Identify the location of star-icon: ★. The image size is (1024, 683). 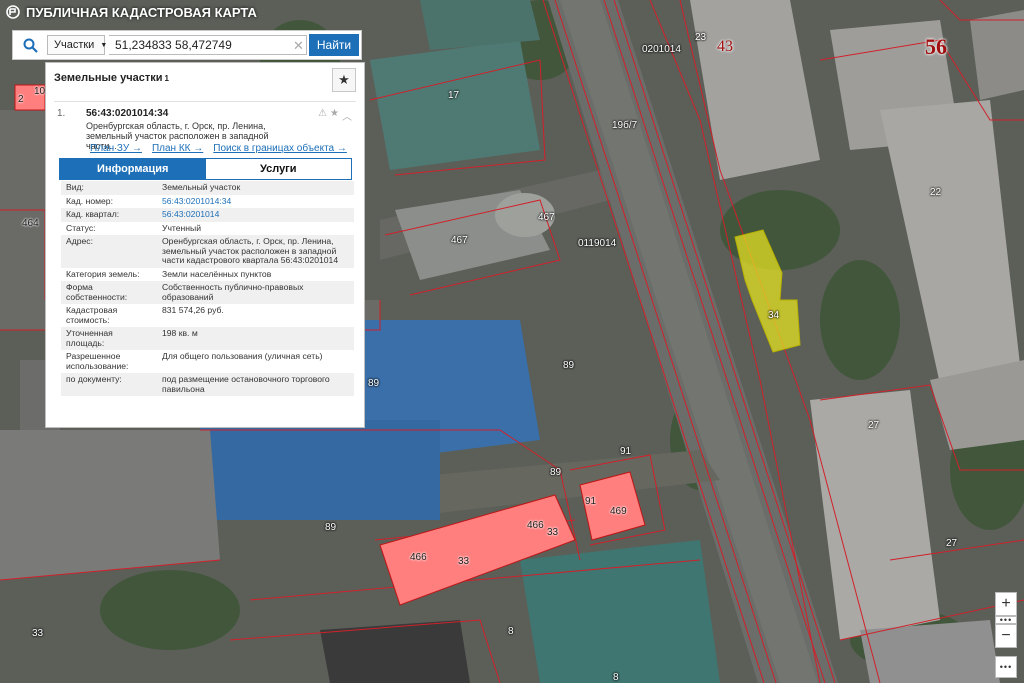
(334, 115).